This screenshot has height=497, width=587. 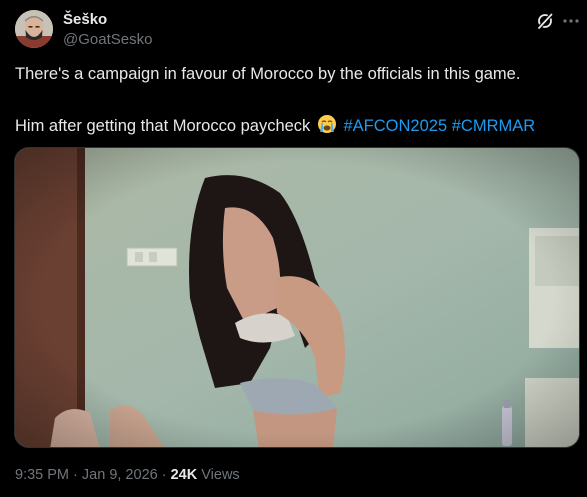 What do you see at coordinates (545, 21) in the screenshot?
I see `grok-icon` at bounding box center [545, 21].